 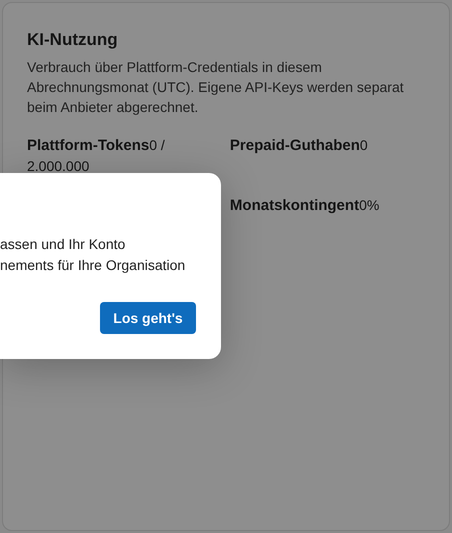 What do you see at coordinates (148, 318) in the screenshot?
I see `start-button: Los geht's` at bounding box center [148, 318].